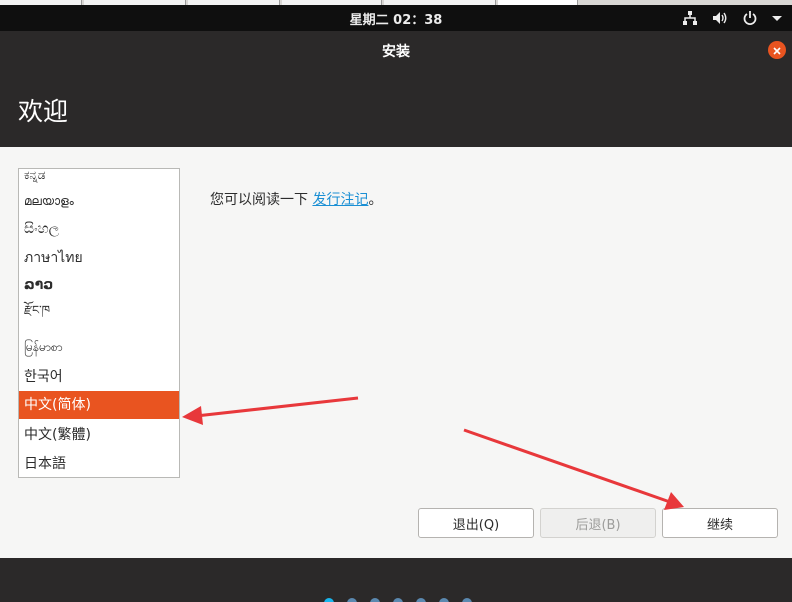 The height and width of the screenshot is (602, 792). Describe the element at coordinates (720, 523) in the screenshot. I see `continue-button: 继续` at that location.